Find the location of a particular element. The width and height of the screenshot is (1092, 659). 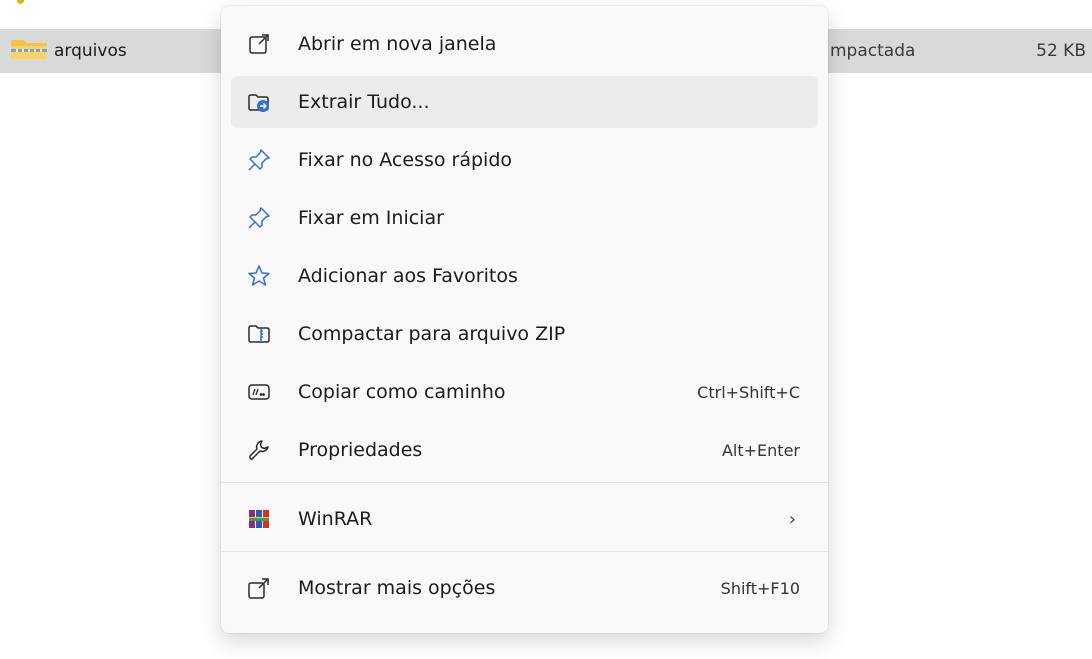

partial-file-icon is located at coordinates (20, 2).